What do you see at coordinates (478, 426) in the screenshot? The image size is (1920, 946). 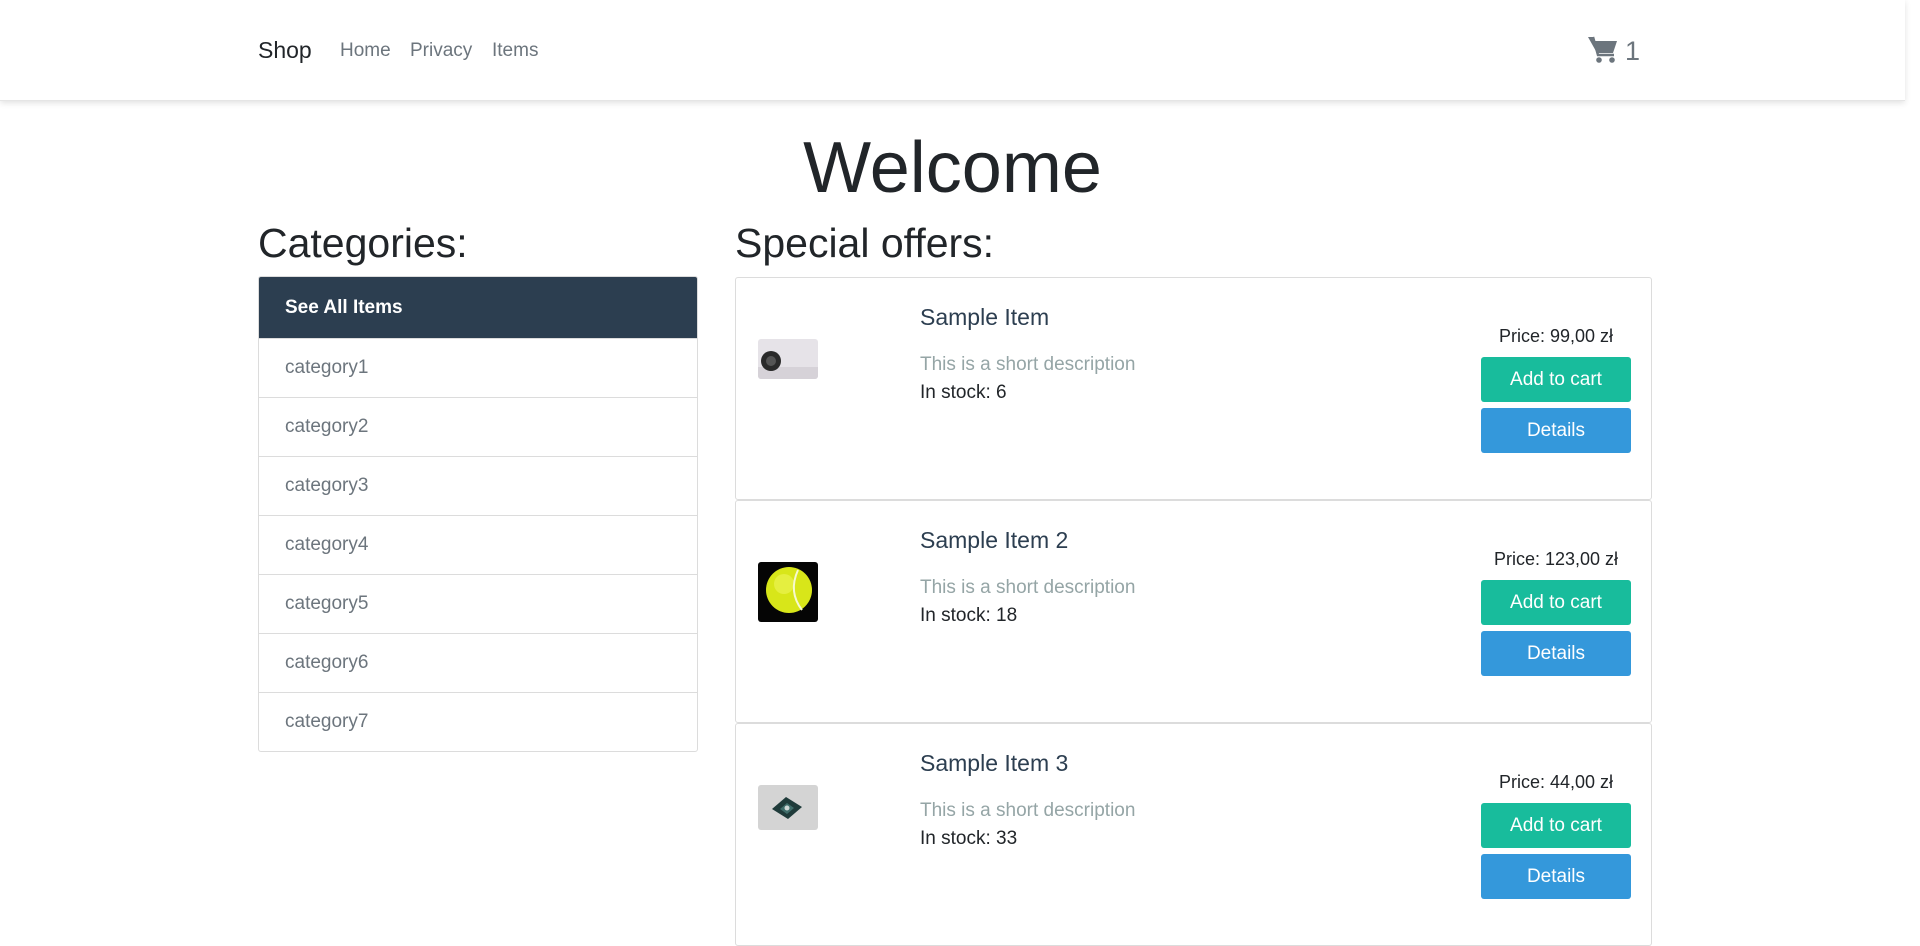 I see `category-item: category2` at bounding box center [478, 426].